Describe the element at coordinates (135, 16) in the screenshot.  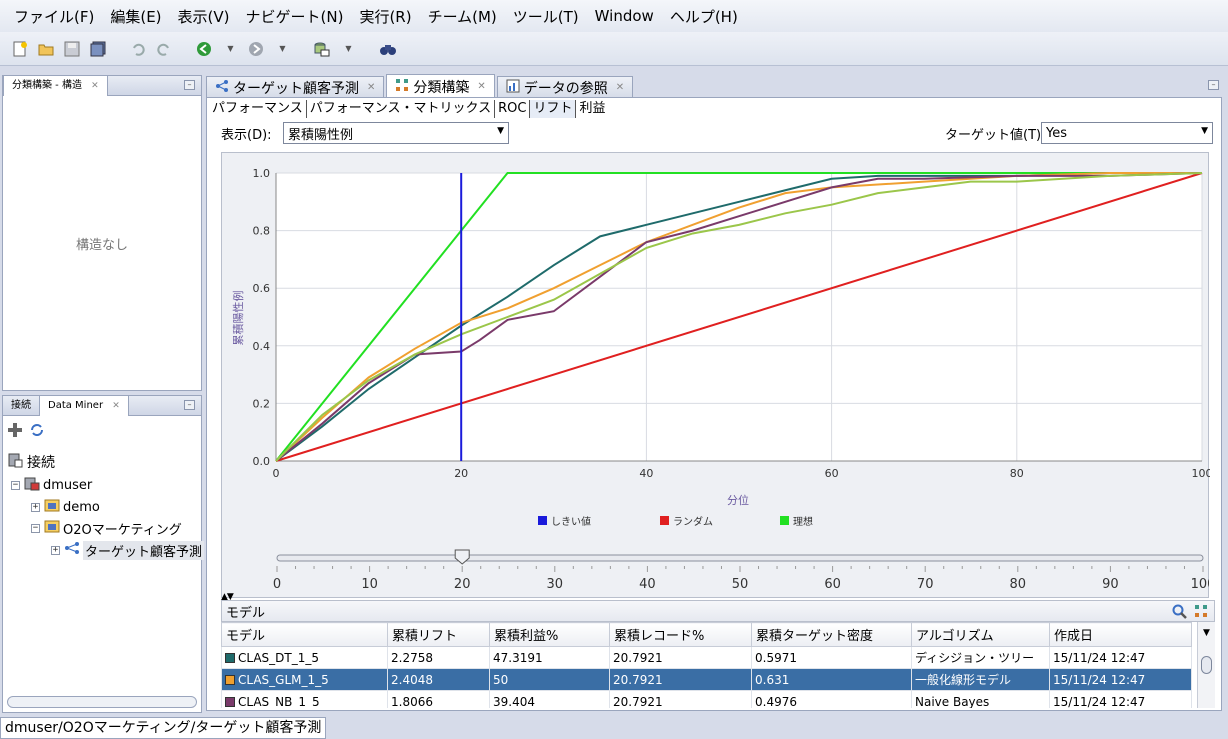
I see `menu-edit: 編集(E)` at that location.